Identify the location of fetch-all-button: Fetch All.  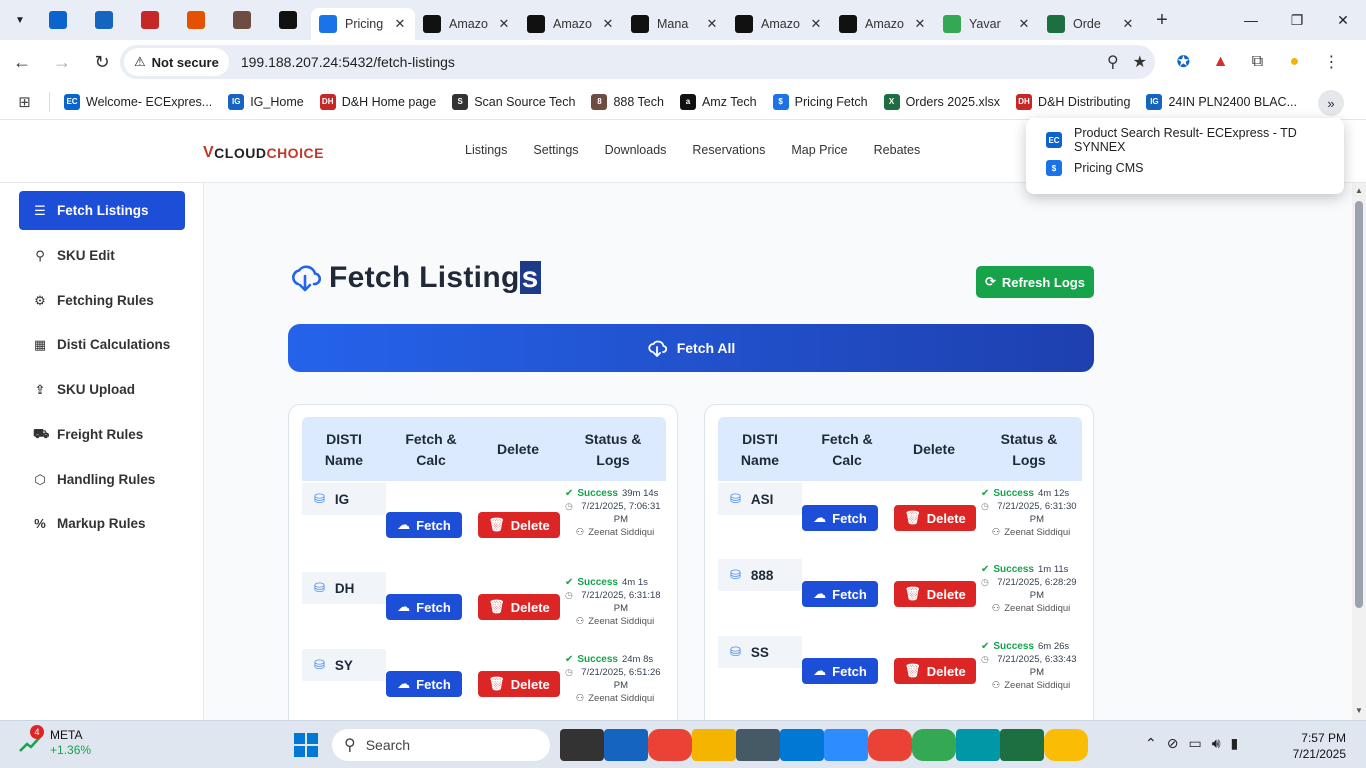
(691, 348).